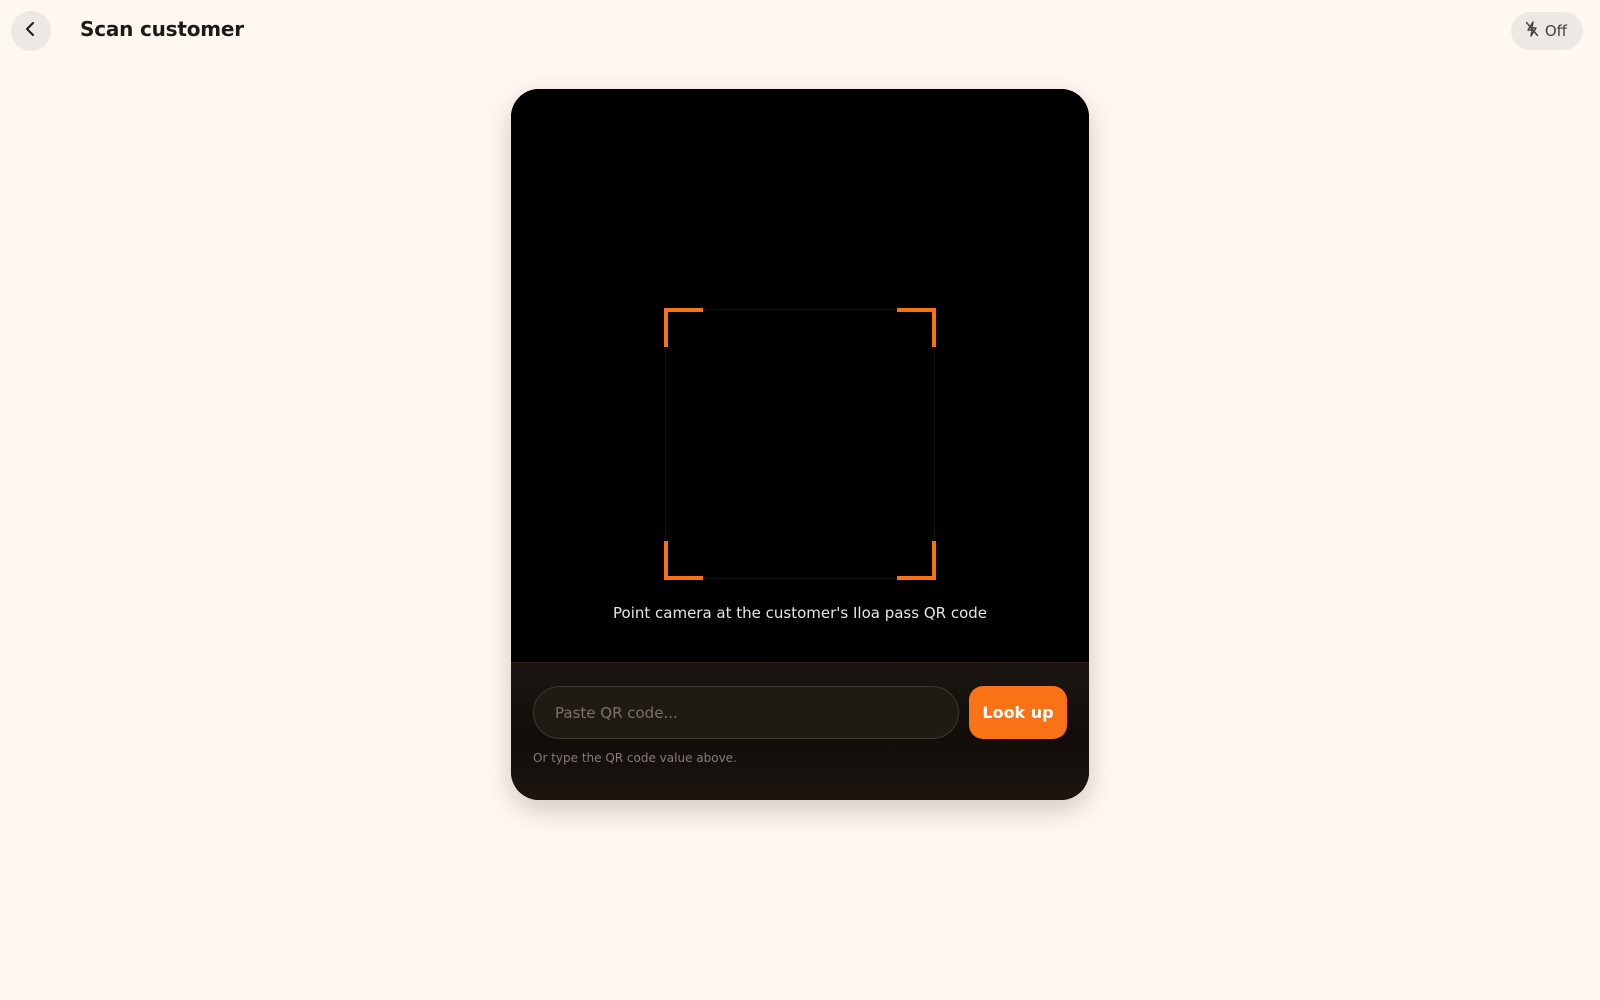  I want to click on flash-toggle-button: Off, so click(1546, 31).